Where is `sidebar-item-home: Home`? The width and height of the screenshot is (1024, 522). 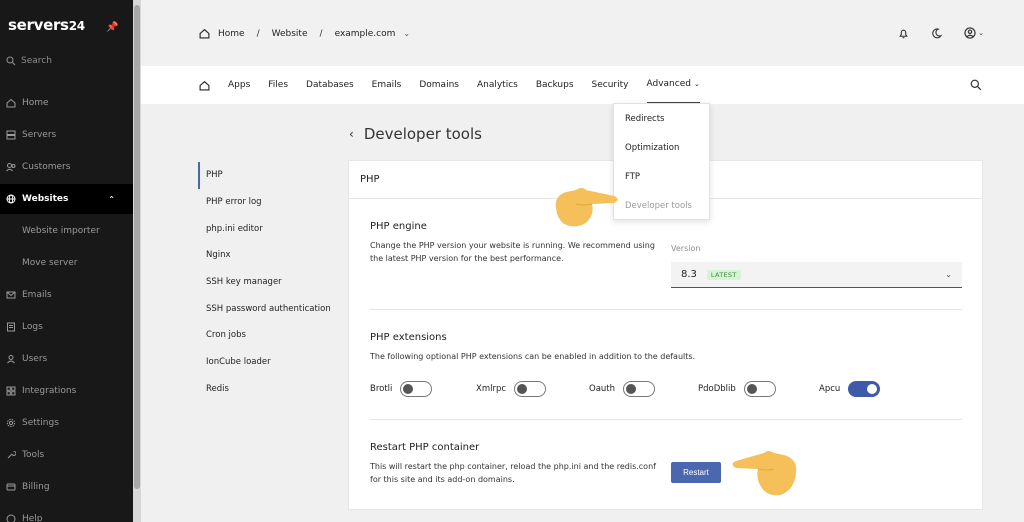
sidebar-item-home: Home is located at coordinates (66, 103).